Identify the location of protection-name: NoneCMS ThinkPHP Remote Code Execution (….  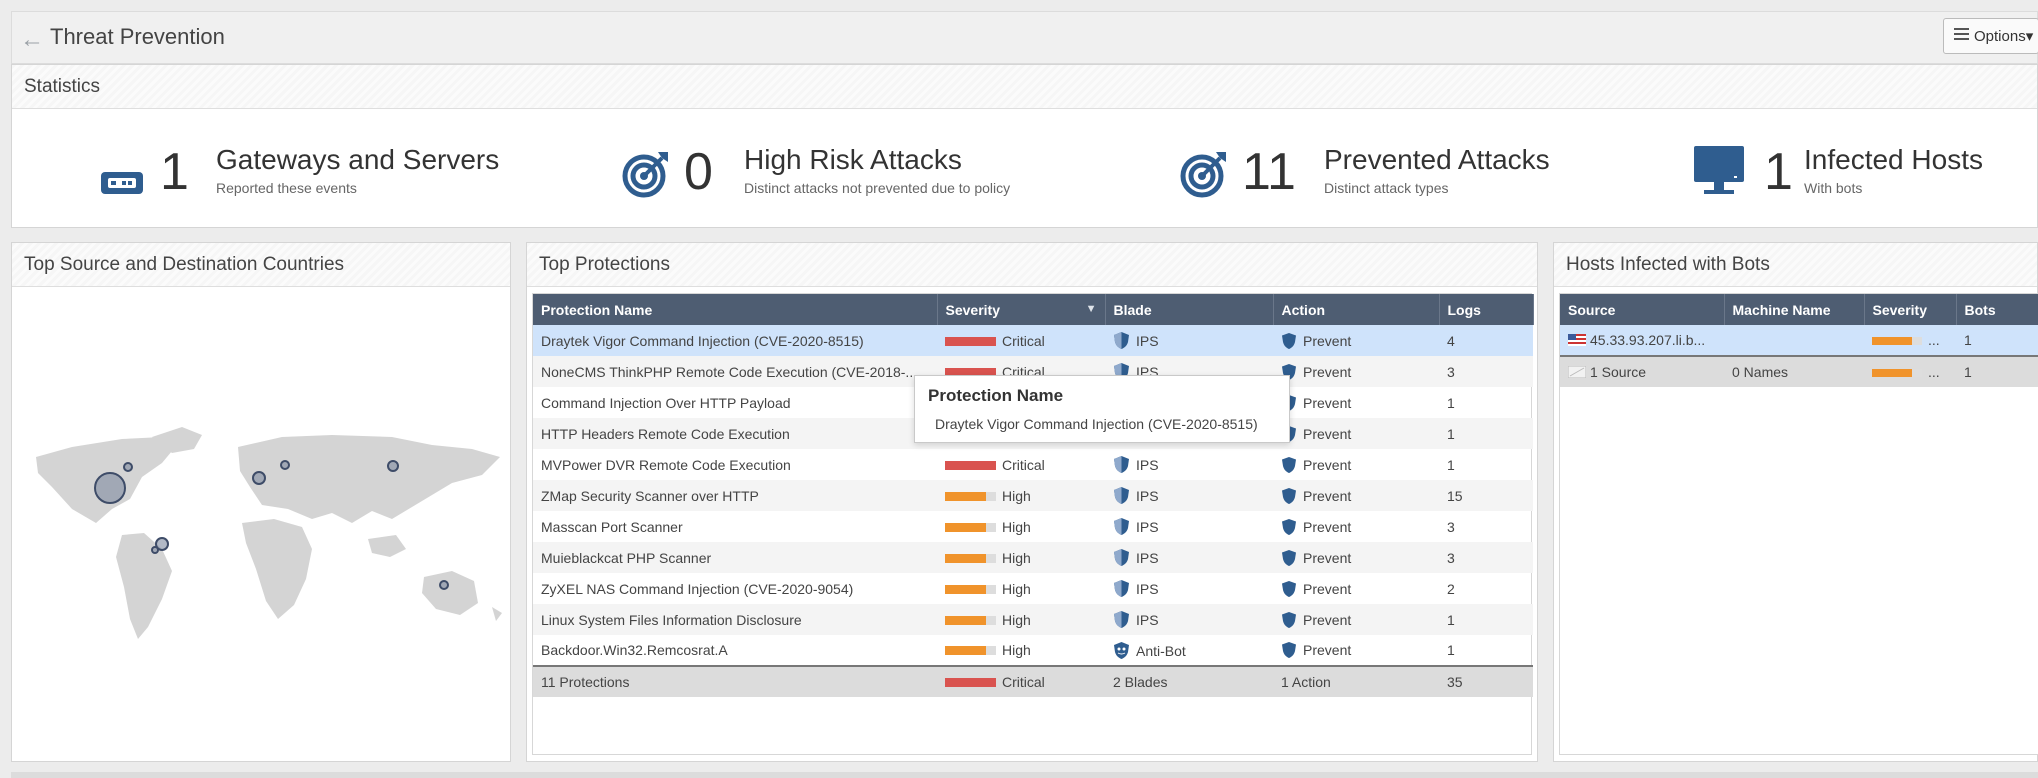
(735, 371).